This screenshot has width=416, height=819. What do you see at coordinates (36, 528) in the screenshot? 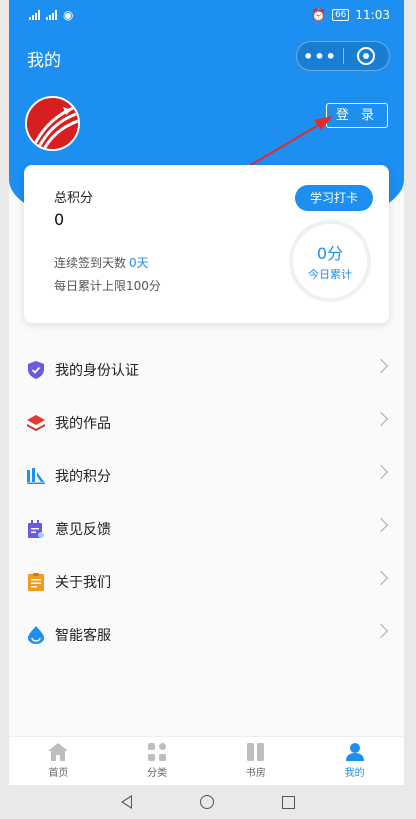
I see `calendar-edit-icon` at bounding box center [36, 528].